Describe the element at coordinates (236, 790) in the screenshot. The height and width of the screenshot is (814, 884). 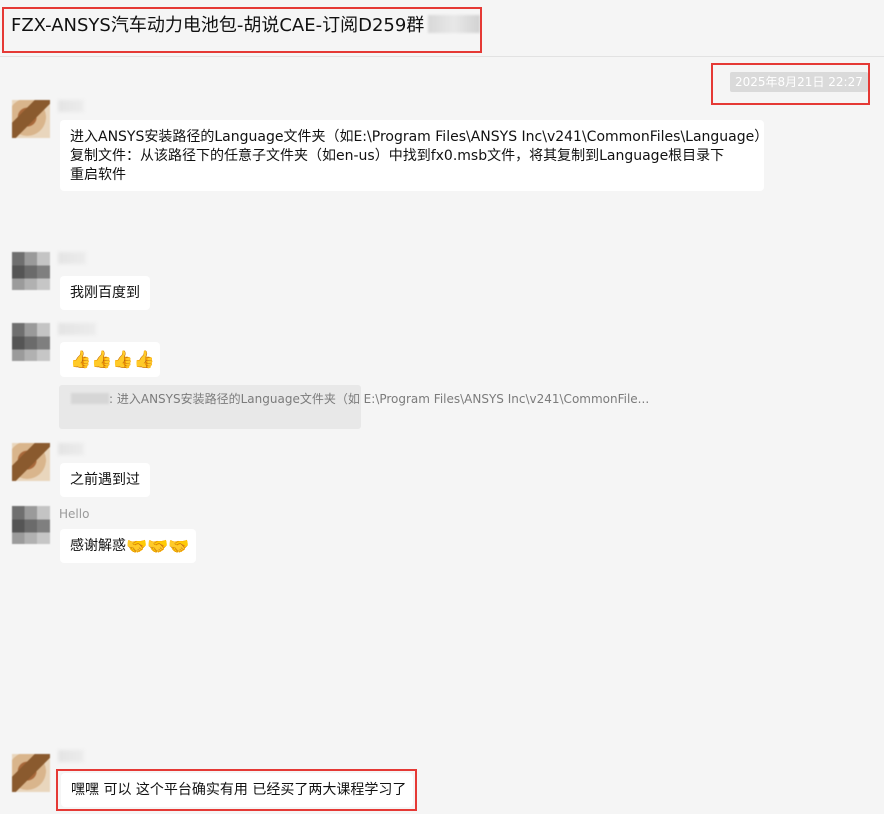
I see `testimonial-highlight-box` at that location.